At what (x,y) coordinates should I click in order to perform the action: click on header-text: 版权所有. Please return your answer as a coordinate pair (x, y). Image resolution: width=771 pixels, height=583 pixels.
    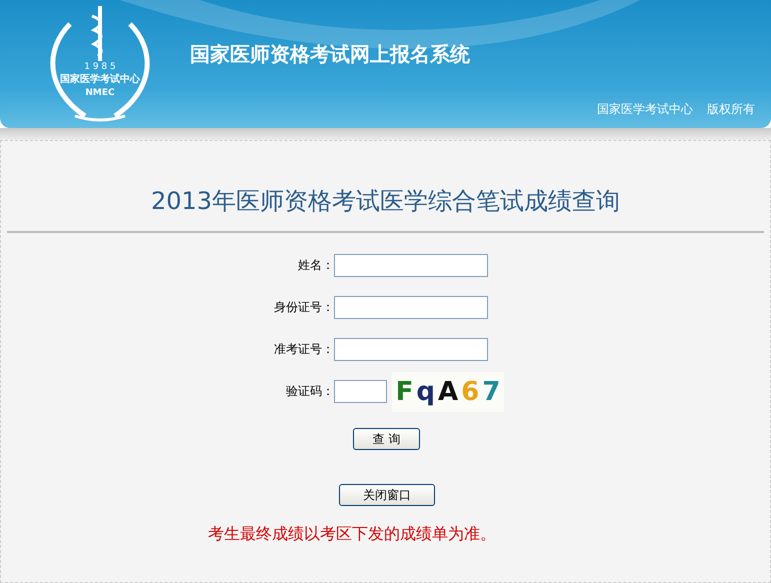
    Looking at the image, I should click on (731, 109).